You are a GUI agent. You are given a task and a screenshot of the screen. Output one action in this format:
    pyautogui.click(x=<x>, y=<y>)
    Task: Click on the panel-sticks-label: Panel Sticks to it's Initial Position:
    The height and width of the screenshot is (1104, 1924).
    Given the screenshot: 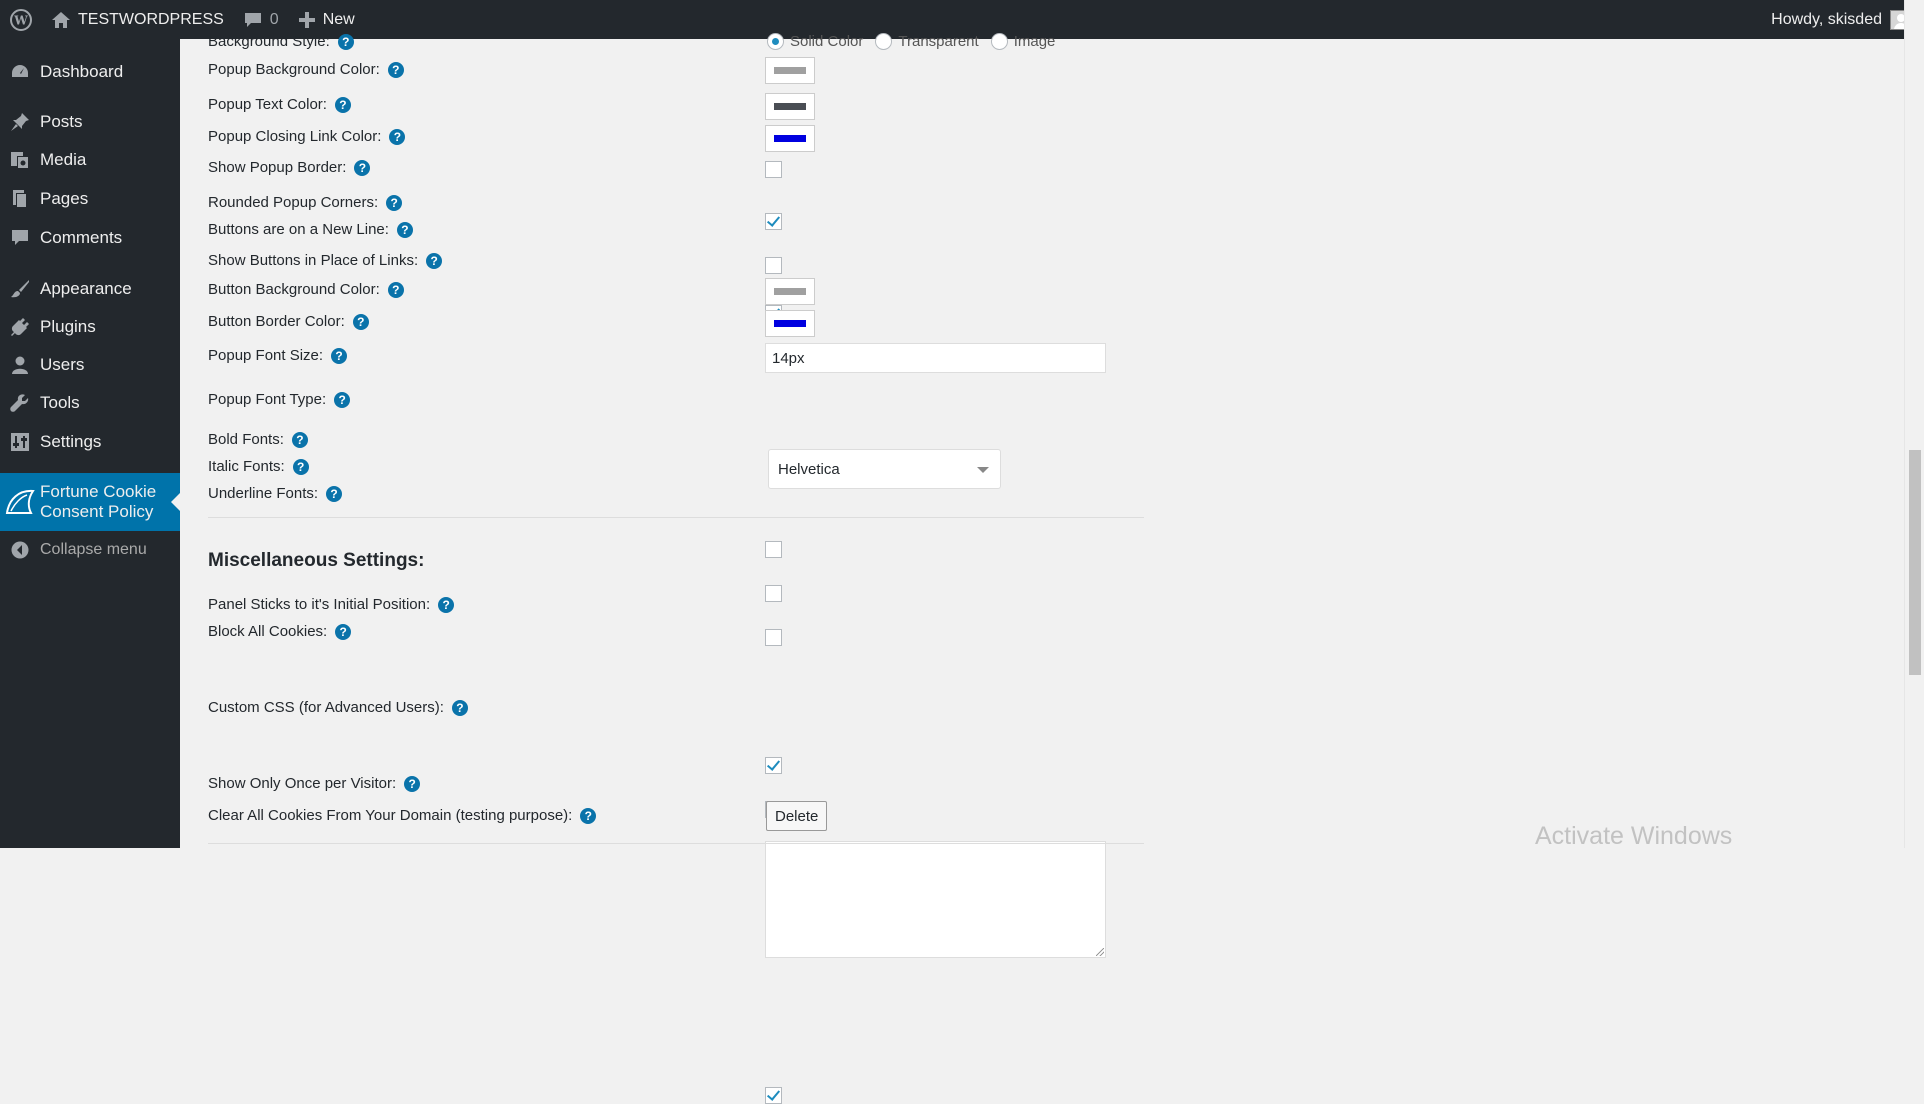 What is the action you would take?
    pyautogui.click(x=319, y=604)
    